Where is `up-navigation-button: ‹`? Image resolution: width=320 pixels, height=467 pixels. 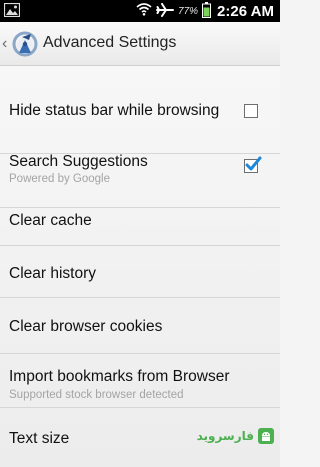
up-navigation-button: ‹ is located at coordinates (21, 44).